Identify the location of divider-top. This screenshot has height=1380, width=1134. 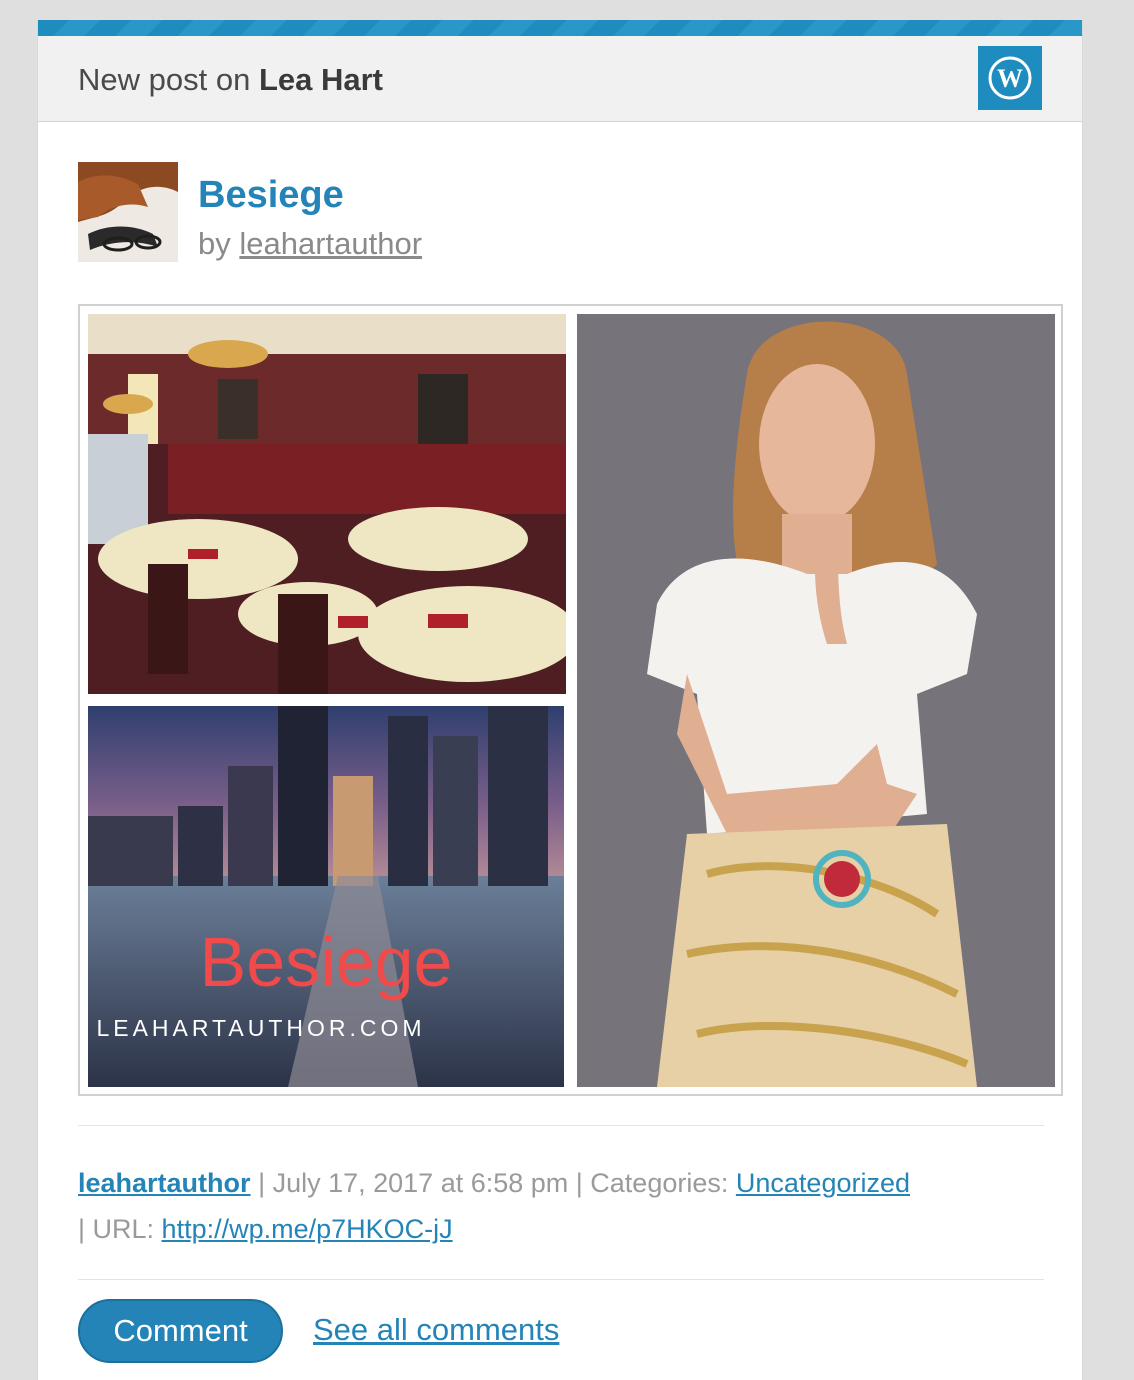
(561, 1125).